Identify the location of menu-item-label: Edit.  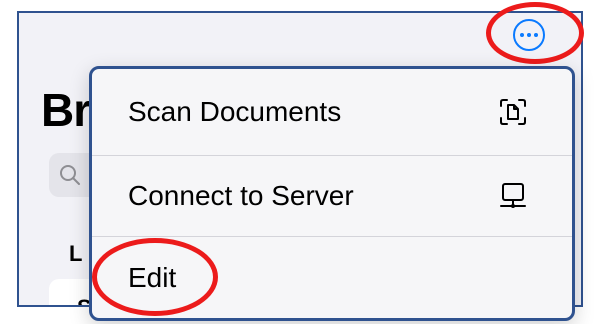
(152, 277).